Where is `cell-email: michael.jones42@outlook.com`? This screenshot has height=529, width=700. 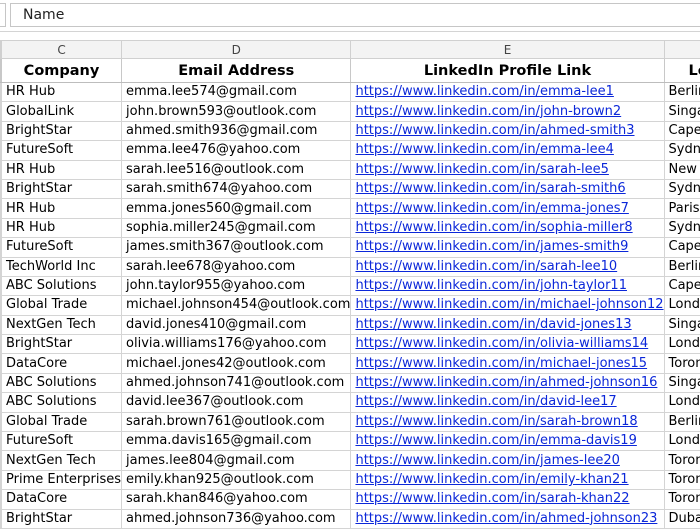
cell-email: michael.jones42@outlook.com is located at coordinates (236, 363).